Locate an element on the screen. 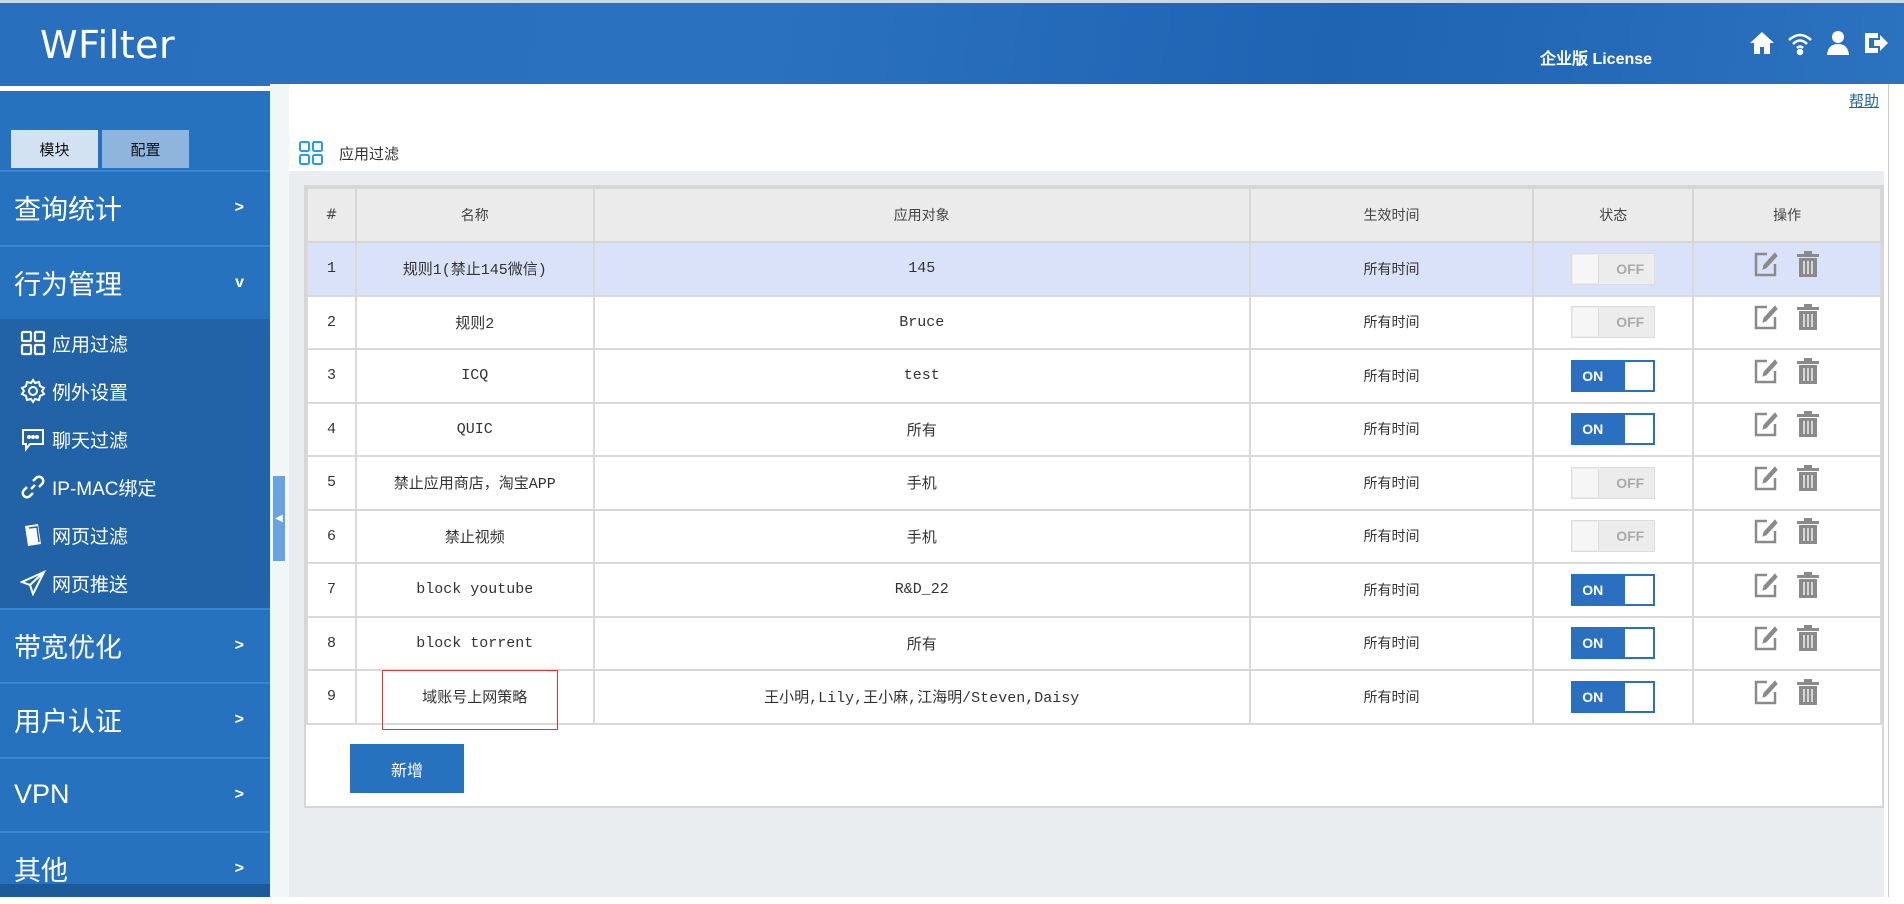 The width and height of the screenshot is (1904, 904). row-index: 7 is located at coordinates (331, 590).